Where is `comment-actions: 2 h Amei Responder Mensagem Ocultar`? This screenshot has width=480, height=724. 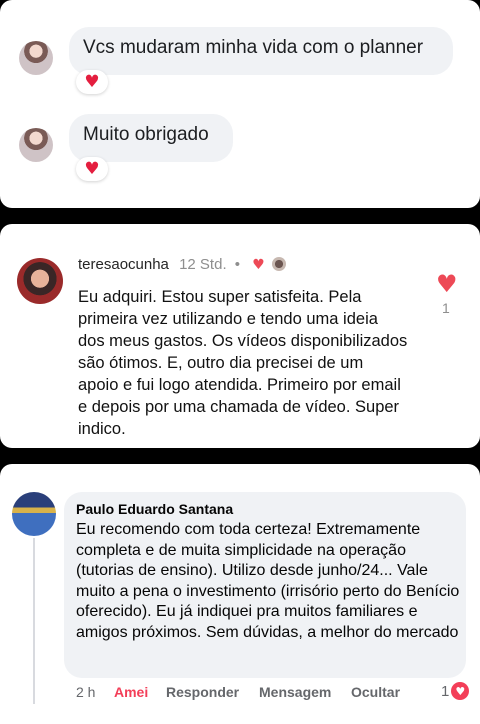
comment-actions: 2 h Amei Responder Mensagem Ocultar is located at coordinates (238, 692).